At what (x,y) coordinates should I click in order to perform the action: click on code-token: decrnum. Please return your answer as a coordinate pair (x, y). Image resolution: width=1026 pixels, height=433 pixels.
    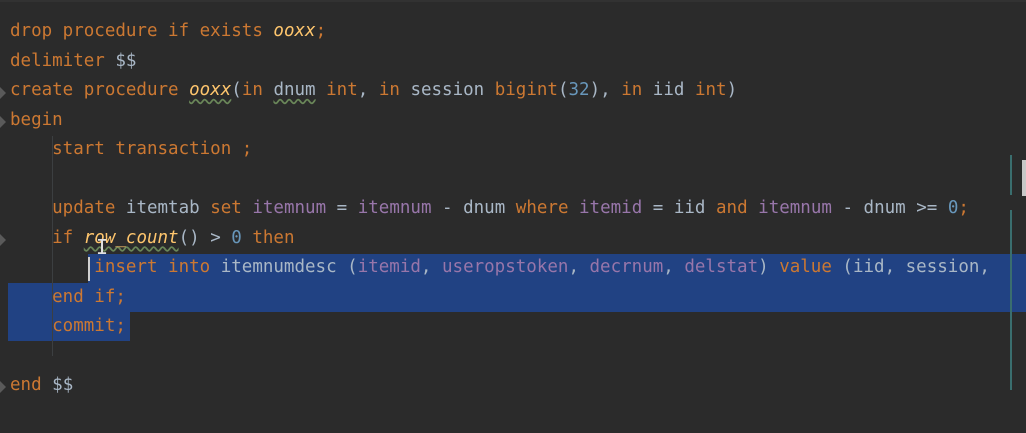
    Looking at the image, I should click on (626, 267).